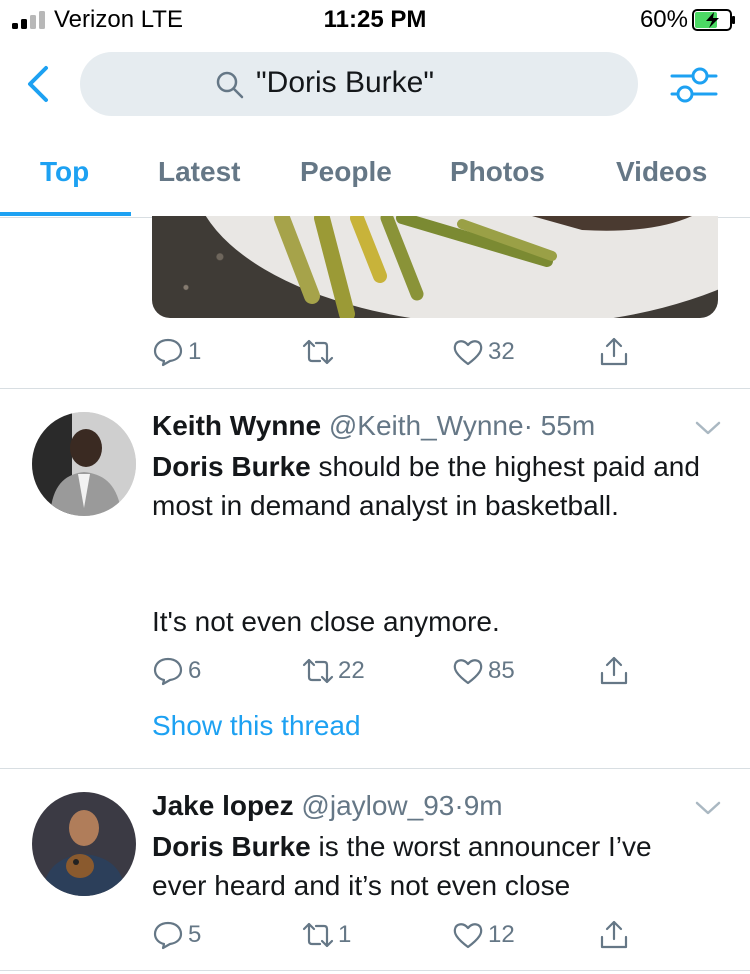 The height and width of the screenshot is (974, 750). What do you see at coordinates (223, 805) in the screenshot?
I see `display-name: Jake lopez` at bounding box center [223, 805].